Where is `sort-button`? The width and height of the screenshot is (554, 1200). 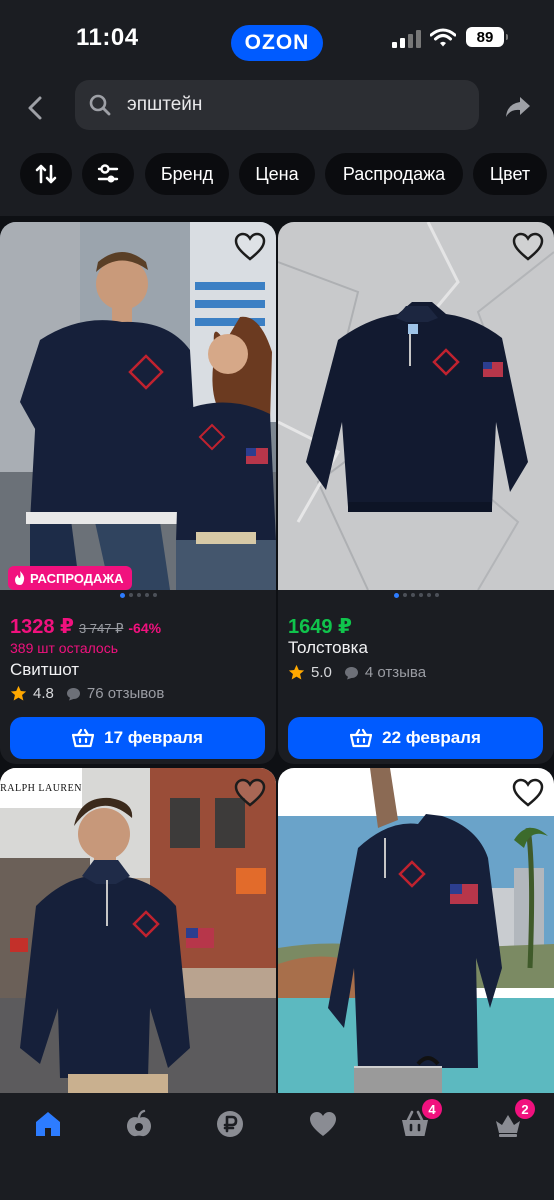 sort-button is located at coordinates (46, 174).